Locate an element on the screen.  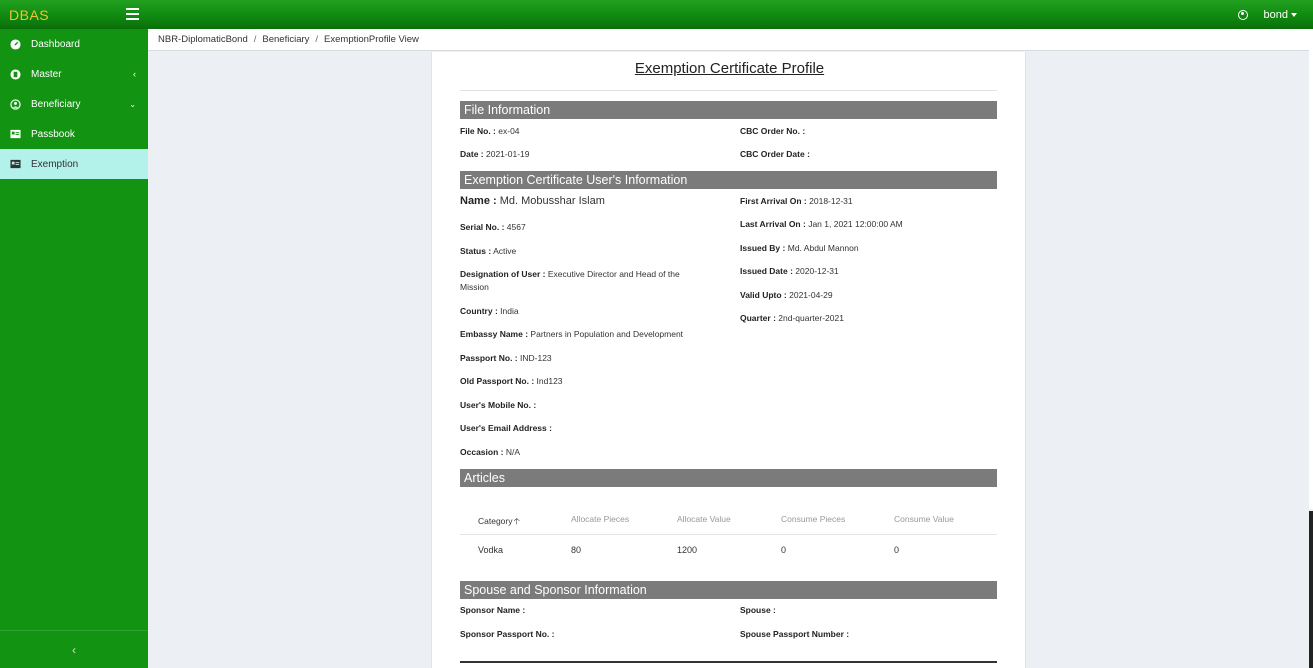
field-passport-no: Passport No. : IND-123 is located at coordinates (506, 358).